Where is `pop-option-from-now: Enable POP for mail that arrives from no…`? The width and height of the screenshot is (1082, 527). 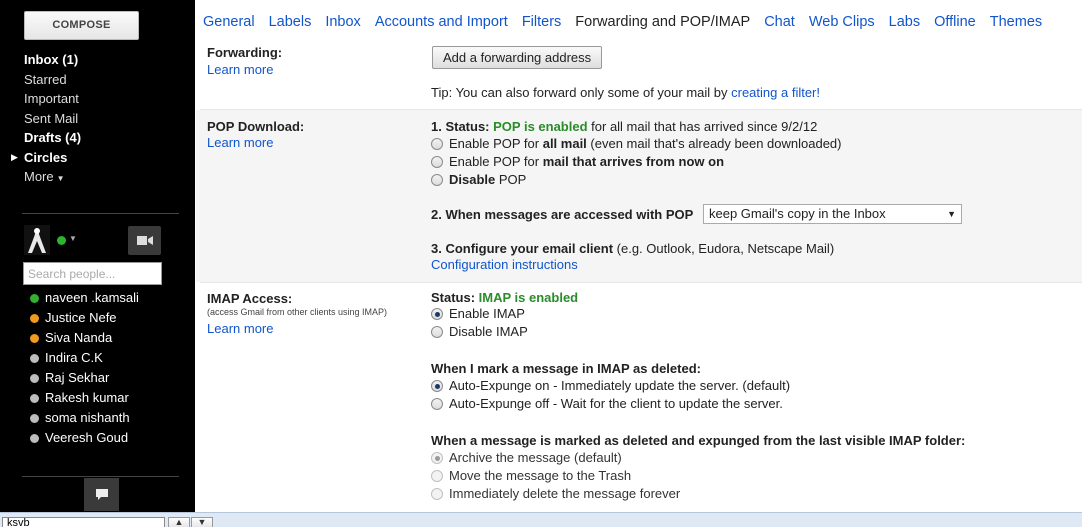
pop-option-from-now: Enable POP for mail that arrives from no… is located at coordinates (577, 162).